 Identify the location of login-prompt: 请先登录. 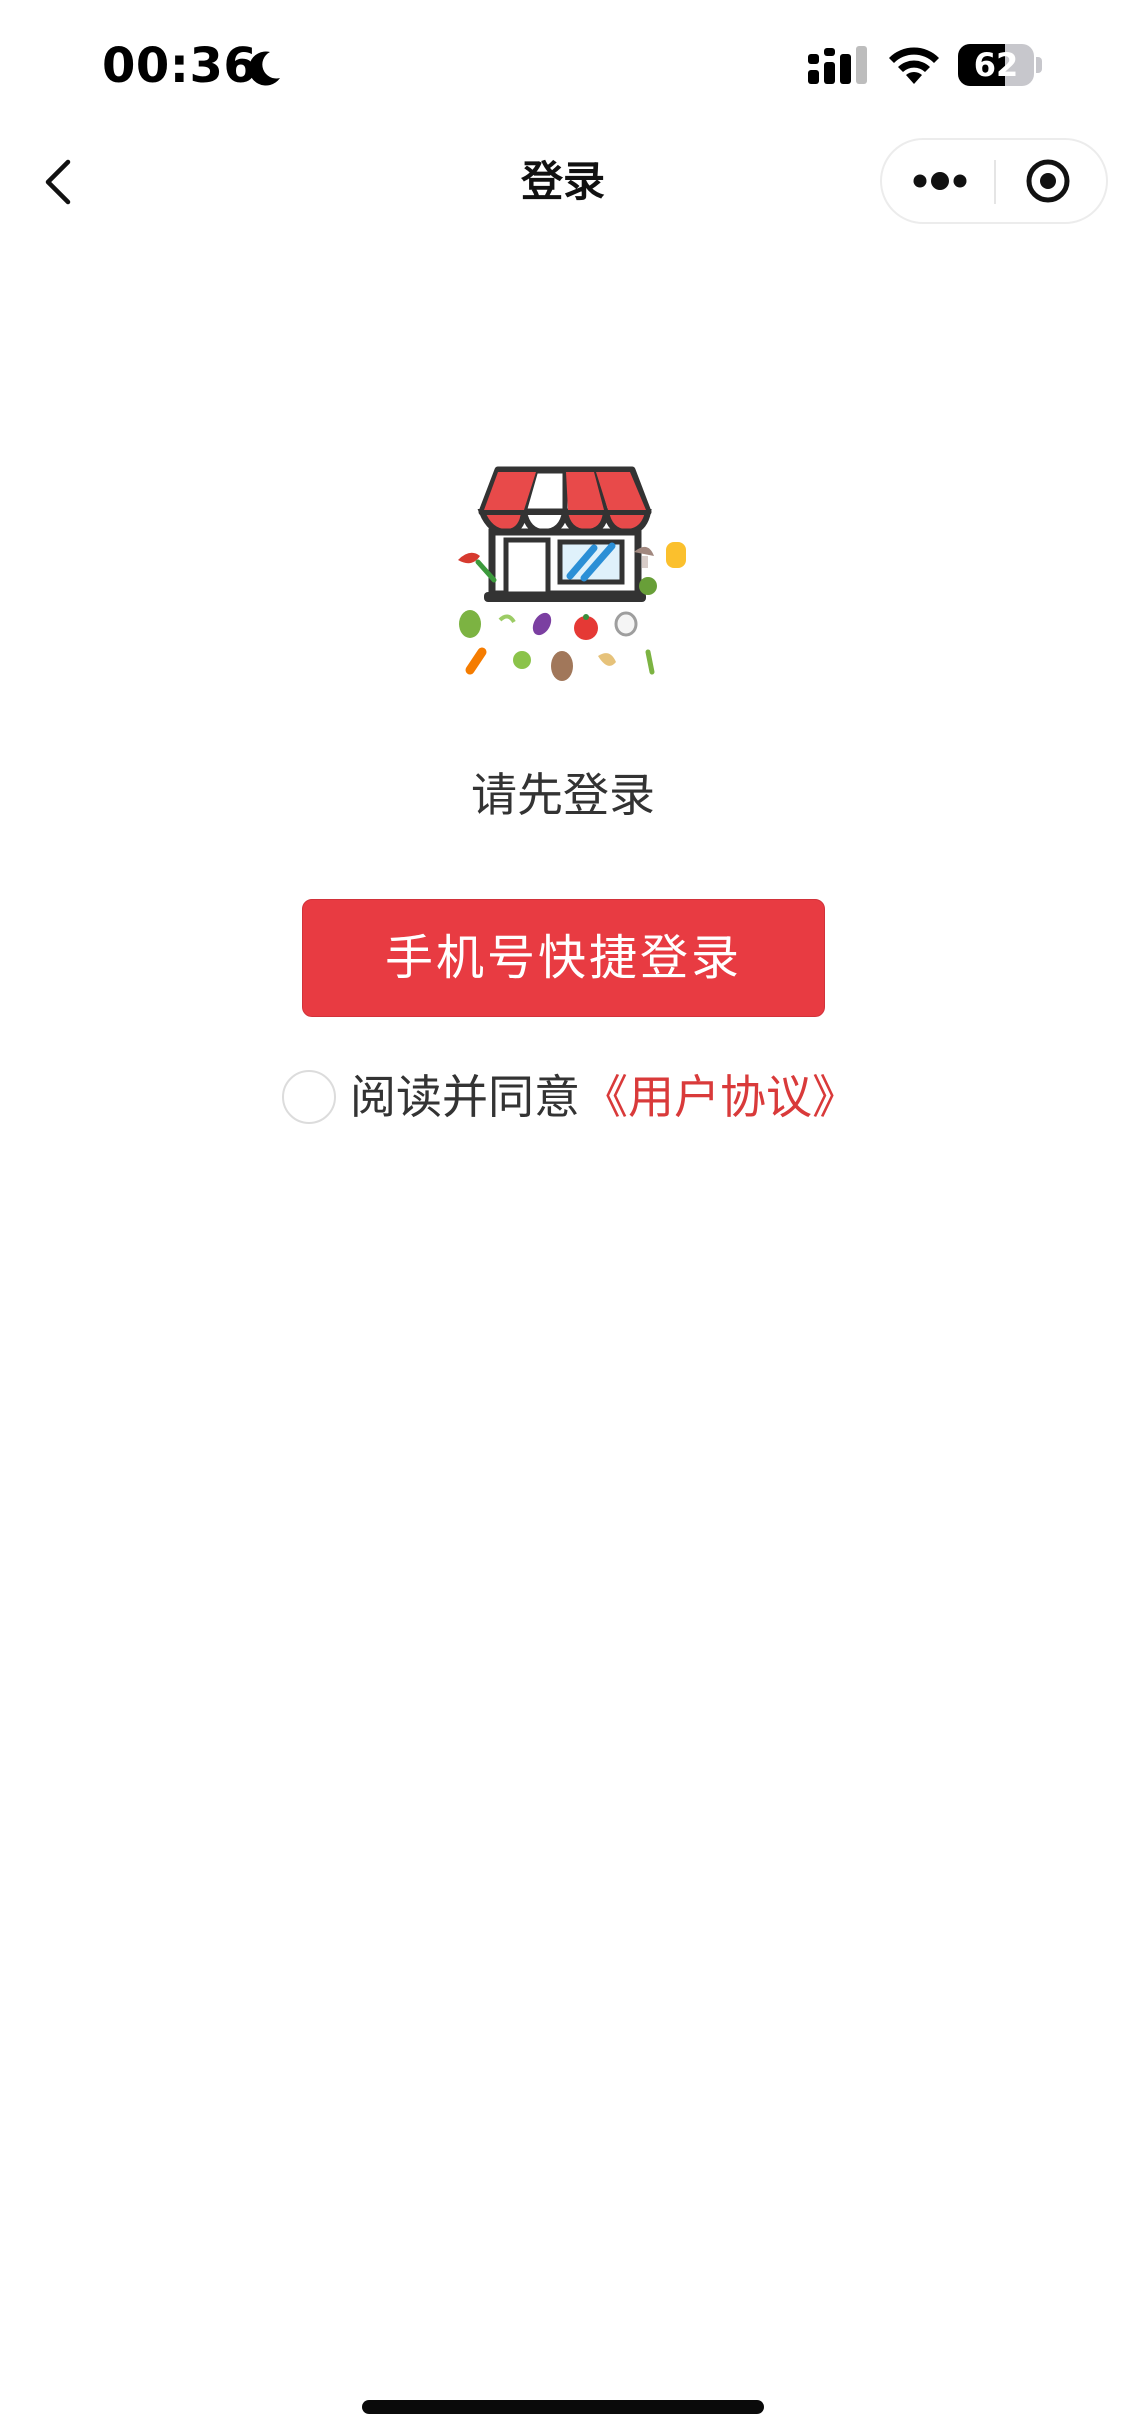
(563, 795).